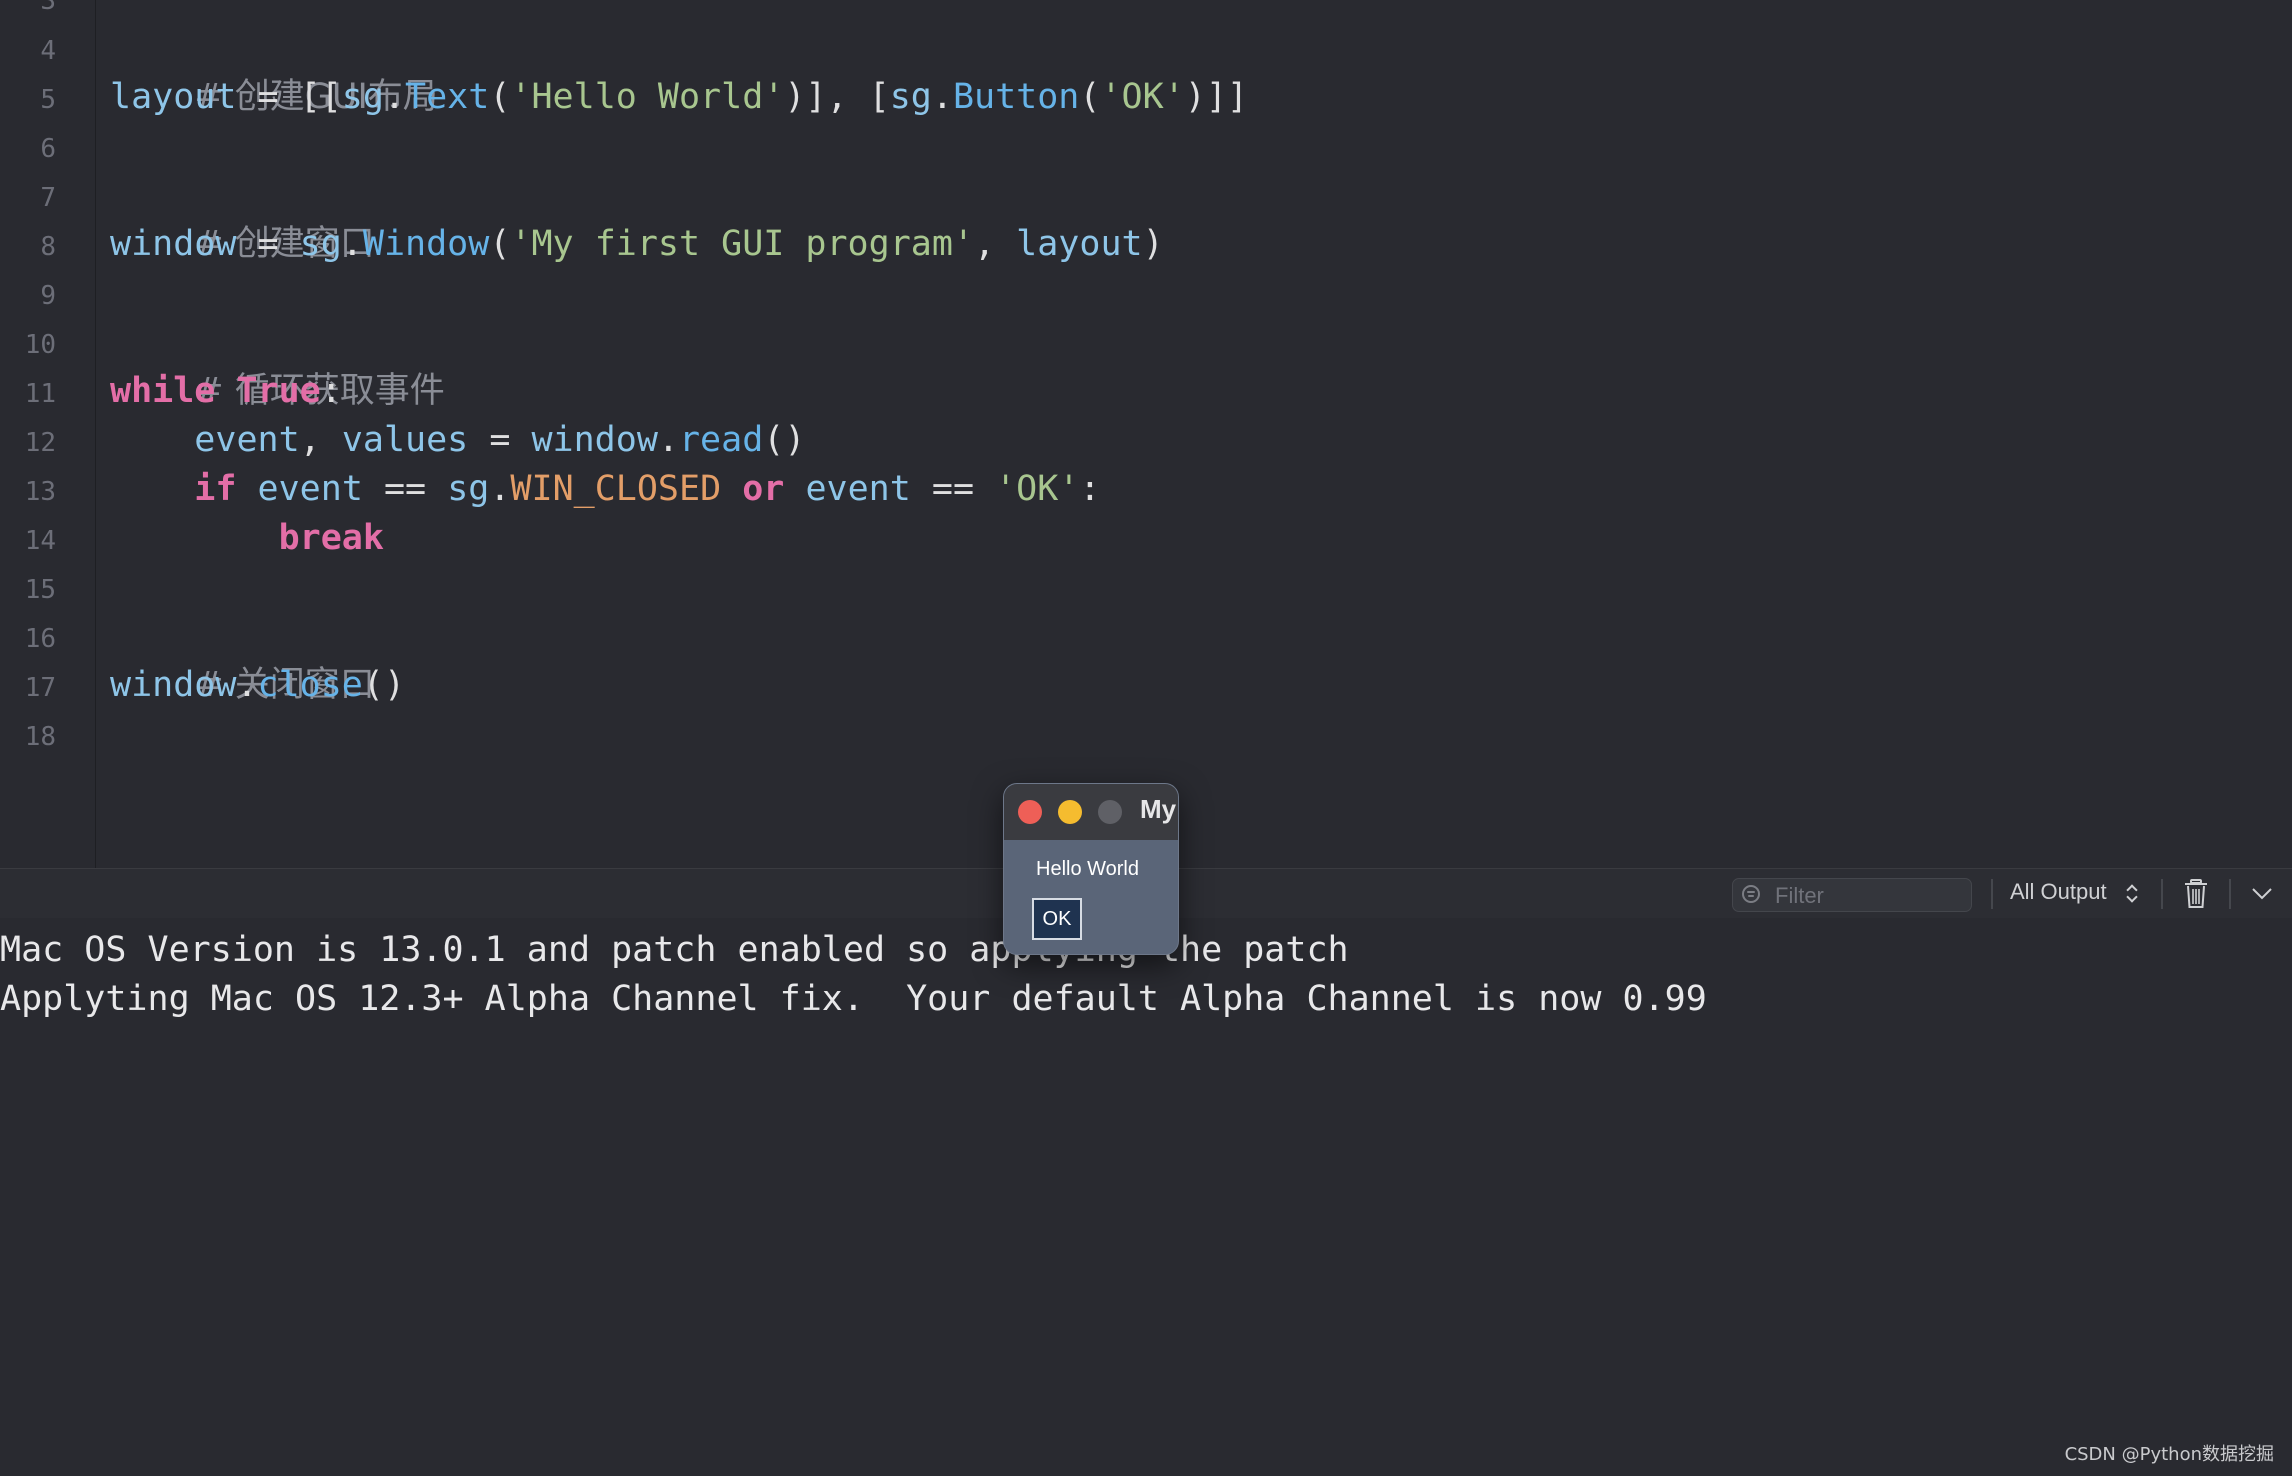  Describe the element at coordinates (40, 541) in the screenshot. I see `line-number: 14` at that location.